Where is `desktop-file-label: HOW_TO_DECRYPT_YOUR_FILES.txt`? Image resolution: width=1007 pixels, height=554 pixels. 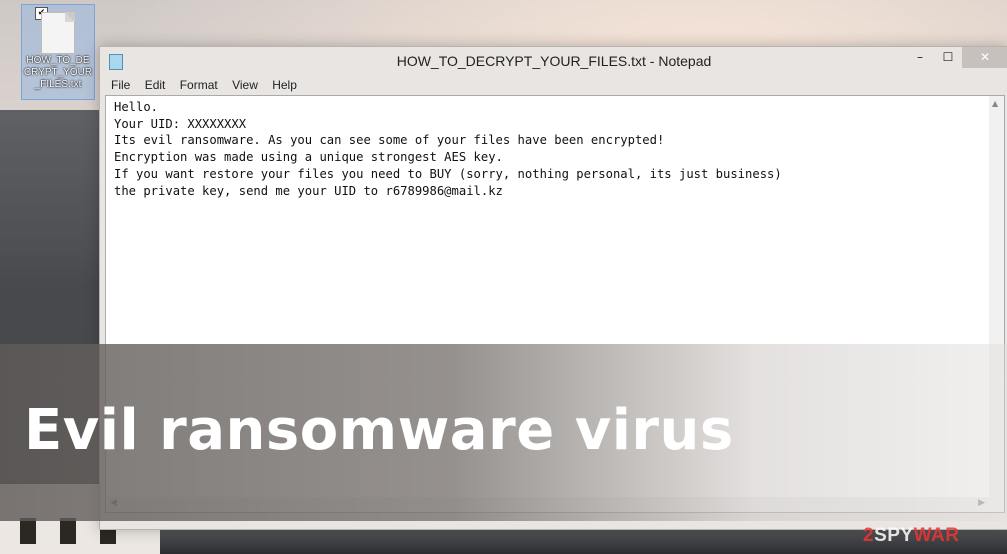 desktop-file-label: HOW_TO_DECRYPT_YOUR_FILES.txt is located at coordinates (58, 72).